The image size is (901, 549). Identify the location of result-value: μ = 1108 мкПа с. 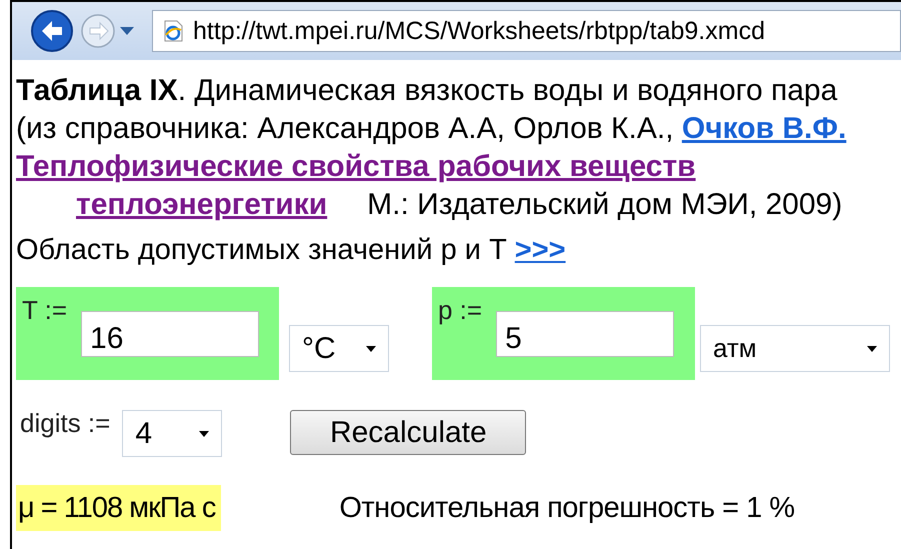
(119, 508).